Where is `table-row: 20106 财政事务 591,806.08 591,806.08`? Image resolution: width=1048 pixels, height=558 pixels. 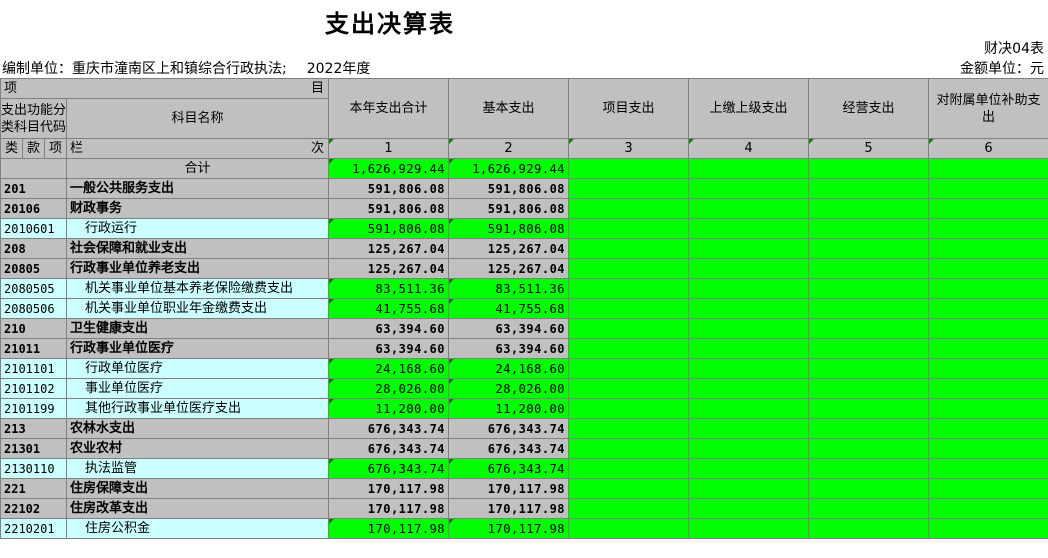
table-row: 20106 财政事务 591,806.08 591,806.08 is located at coordinates (524, 208).